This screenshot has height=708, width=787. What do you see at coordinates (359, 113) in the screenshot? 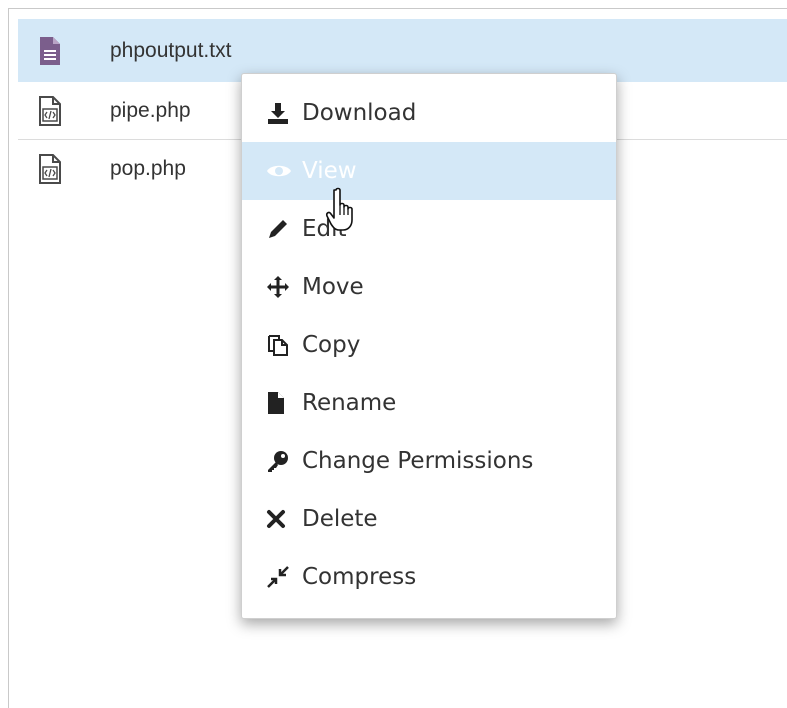
I see `menu-item-label: Download` at bounding box center [359, 113].